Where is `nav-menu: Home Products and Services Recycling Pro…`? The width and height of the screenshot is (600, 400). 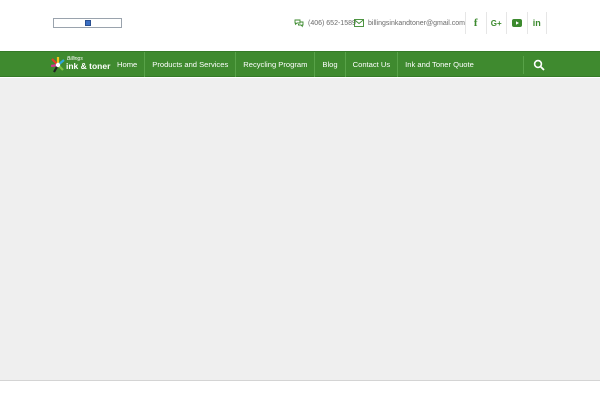
nav-menu: Home Products and Services Recycling Pro… is located at coordinates (295, 64).